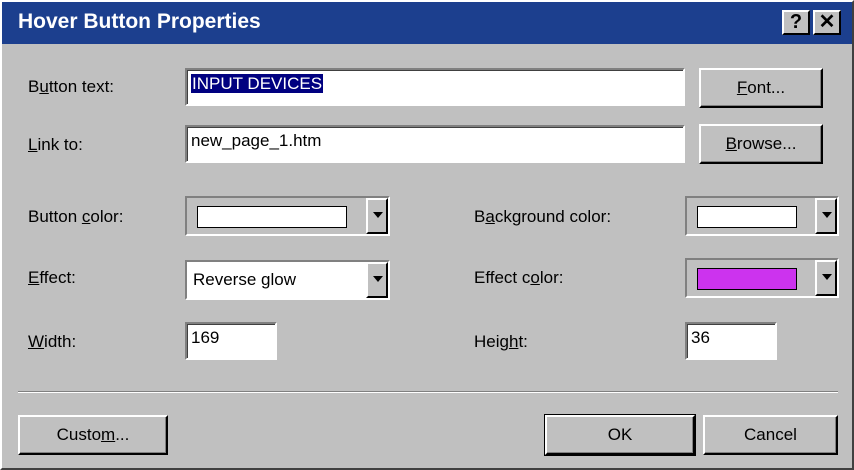 The height and width of the screenshot is (470, 854). What do you see at coordinates (620, 435) in the screenshot?
I see `ok-button: OK` at bounding box center [620, 435].